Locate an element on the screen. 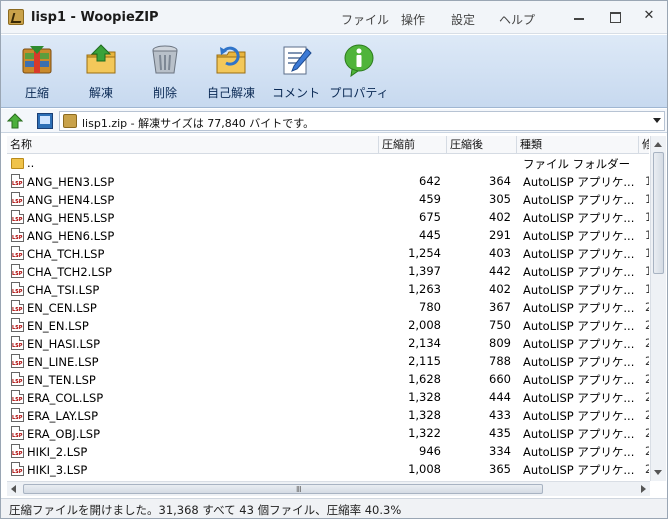 This screenshot has width=668, height=519. file-name: EN_EN.LSP is located at coordinates (58, 326).